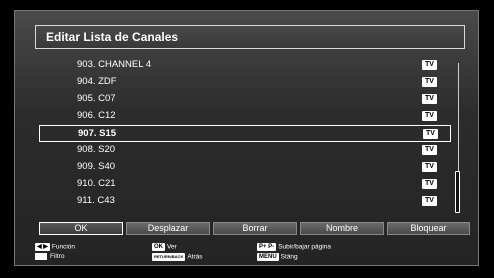 This screenshot has width=494, height=278. I want to click on action-button-bar: OK Desplazar Borrar Nombre Bloquear, so click(254, 228).